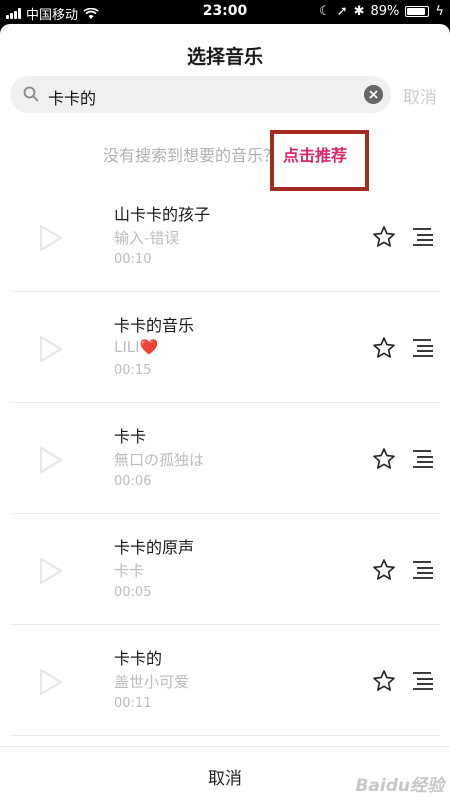  Describe the element at coordinates (225, 12) in the screenshot. I see `status-bar: 中国移动 23:00 ☾ ➚ ✱ 89% ϟ` at that location.